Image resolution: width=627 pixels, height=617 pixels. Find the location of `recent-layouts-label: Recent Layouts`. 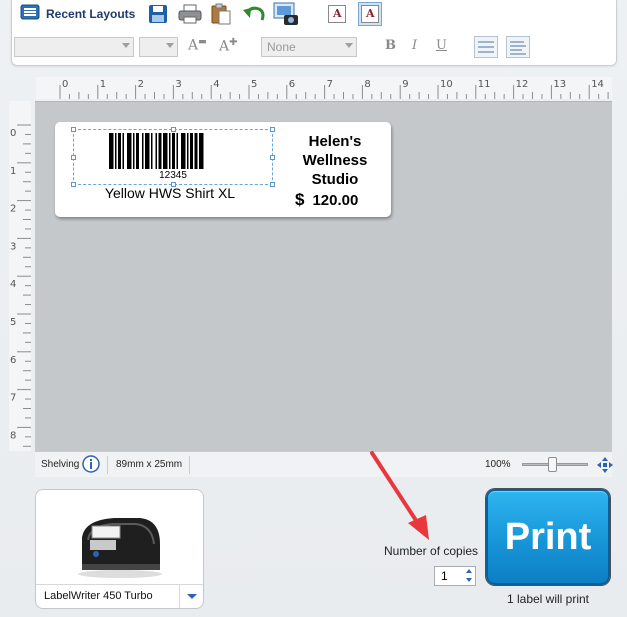

recent-layouts-label: Recent Layouts is located at coordinates (91, 14).